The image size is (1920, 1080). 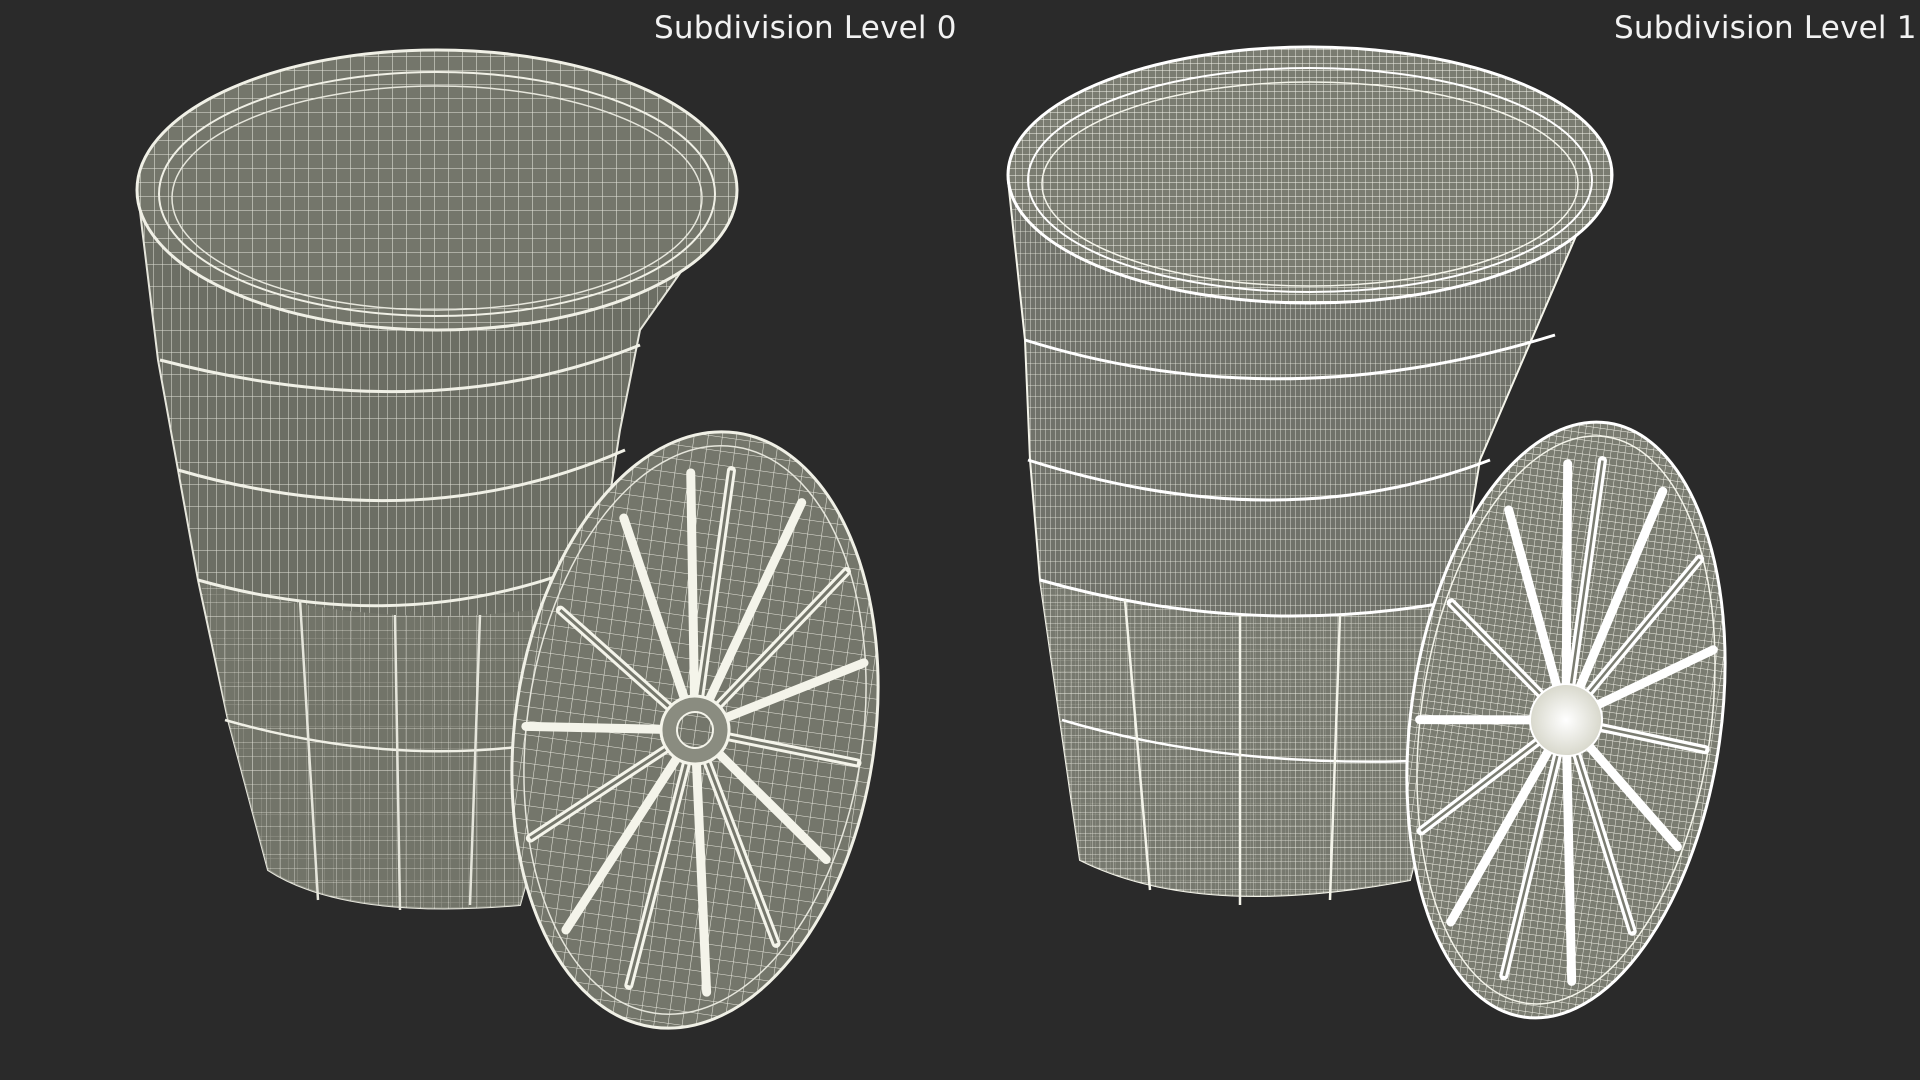 I want to click on caption-subdivision-level-0: Subdivision Level 0, so click(x=805, y=28).